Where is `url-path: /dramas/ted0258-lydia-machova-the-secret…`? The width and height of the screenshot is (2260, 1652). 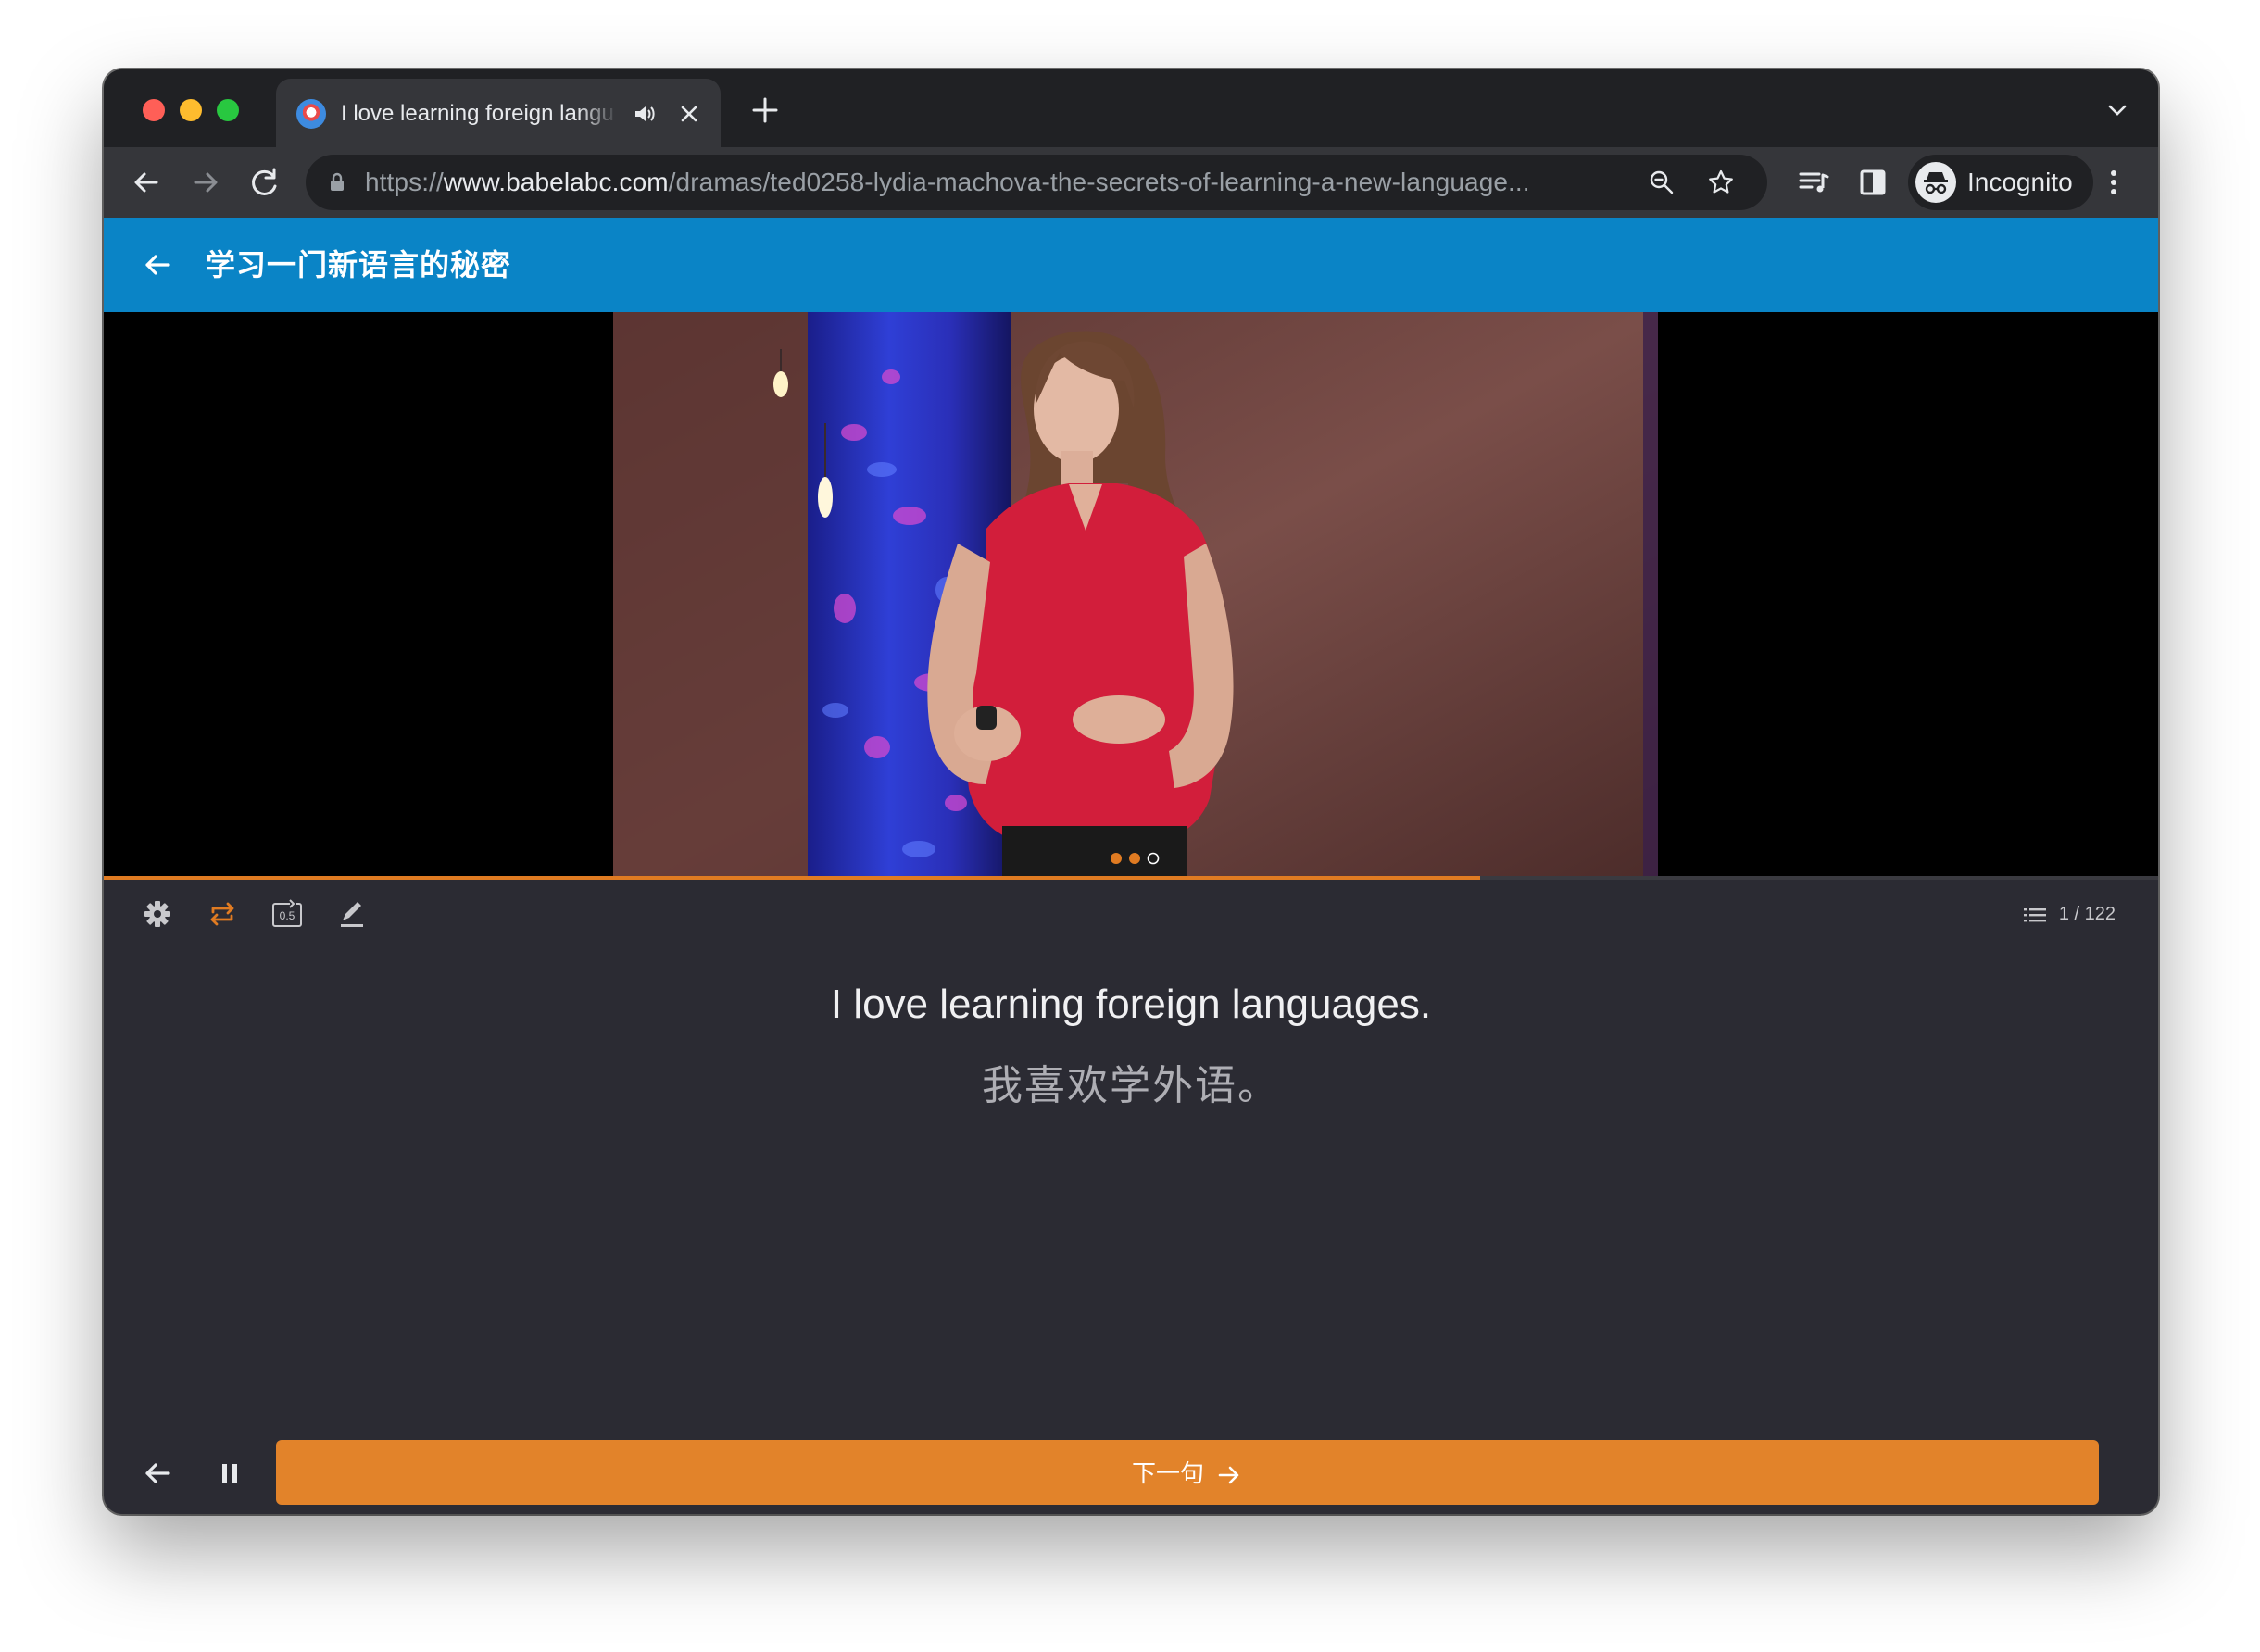
url-path: /dramas/ted0258-lydia-machova-the-secret… is located at coordinates (1099, 182).